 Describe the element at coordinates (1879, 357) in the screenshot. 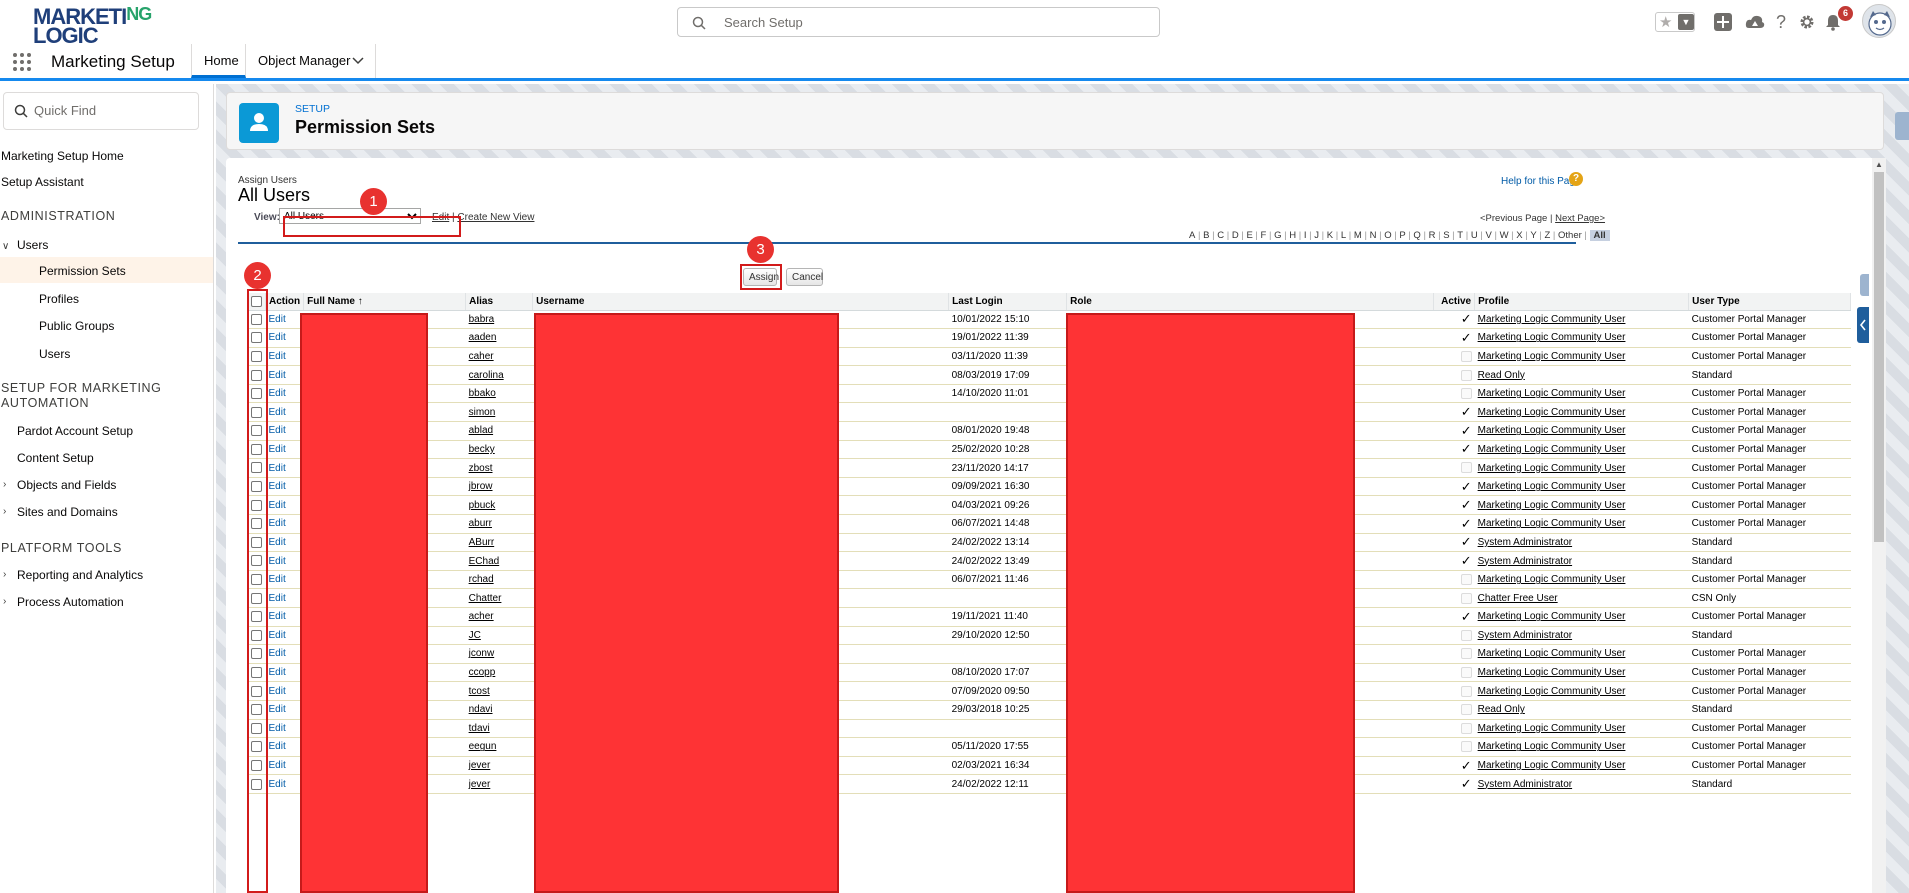

I see `scrollbar-thumb` at that location.